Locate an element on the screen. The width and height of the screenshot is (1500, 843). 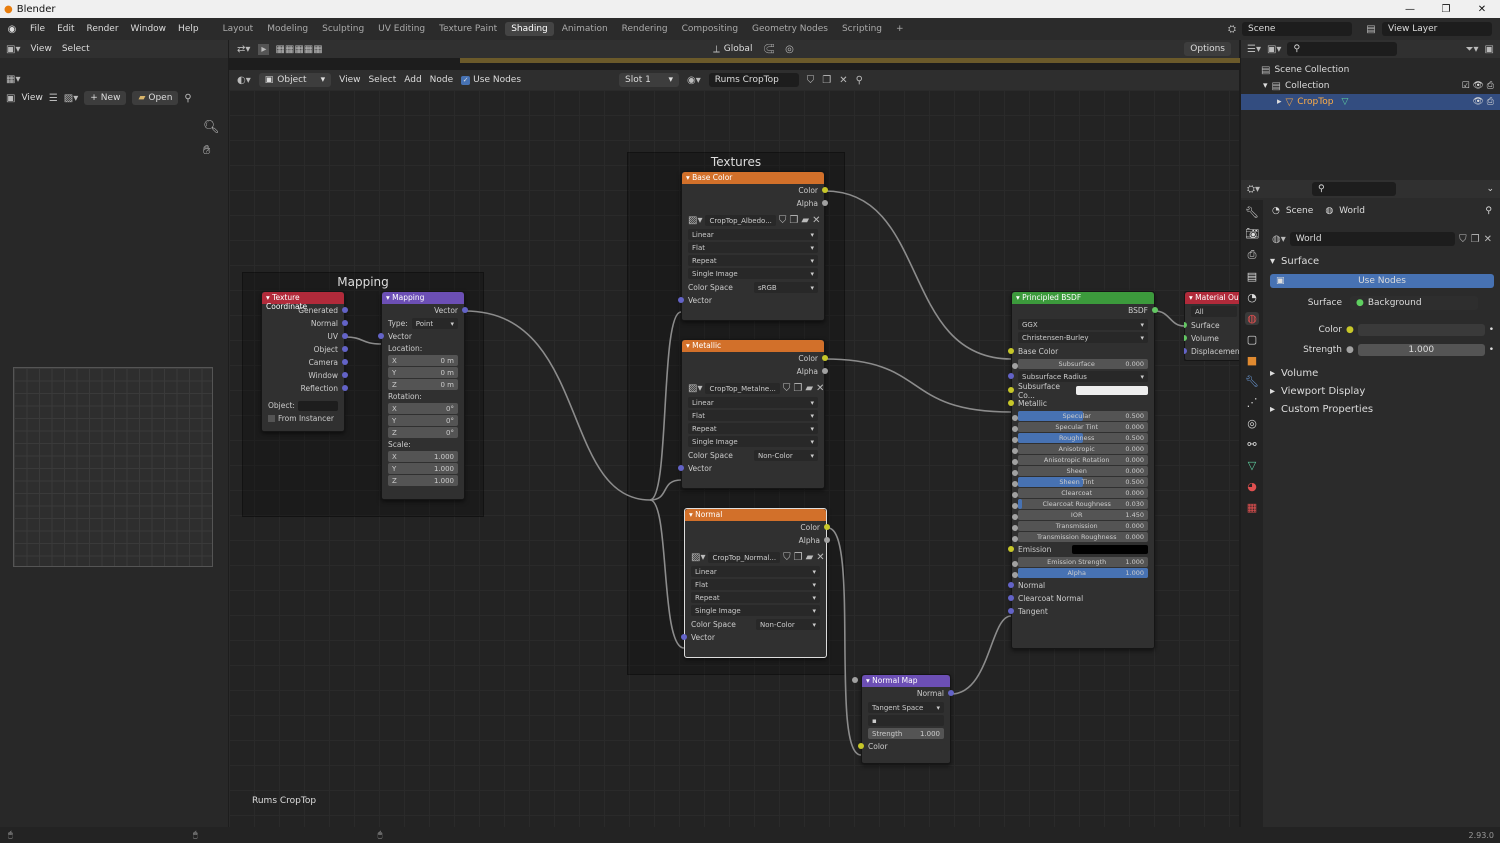
outliner-row-scene-collection: ▤ Scene Collection is located at coordinates (1370, 70).